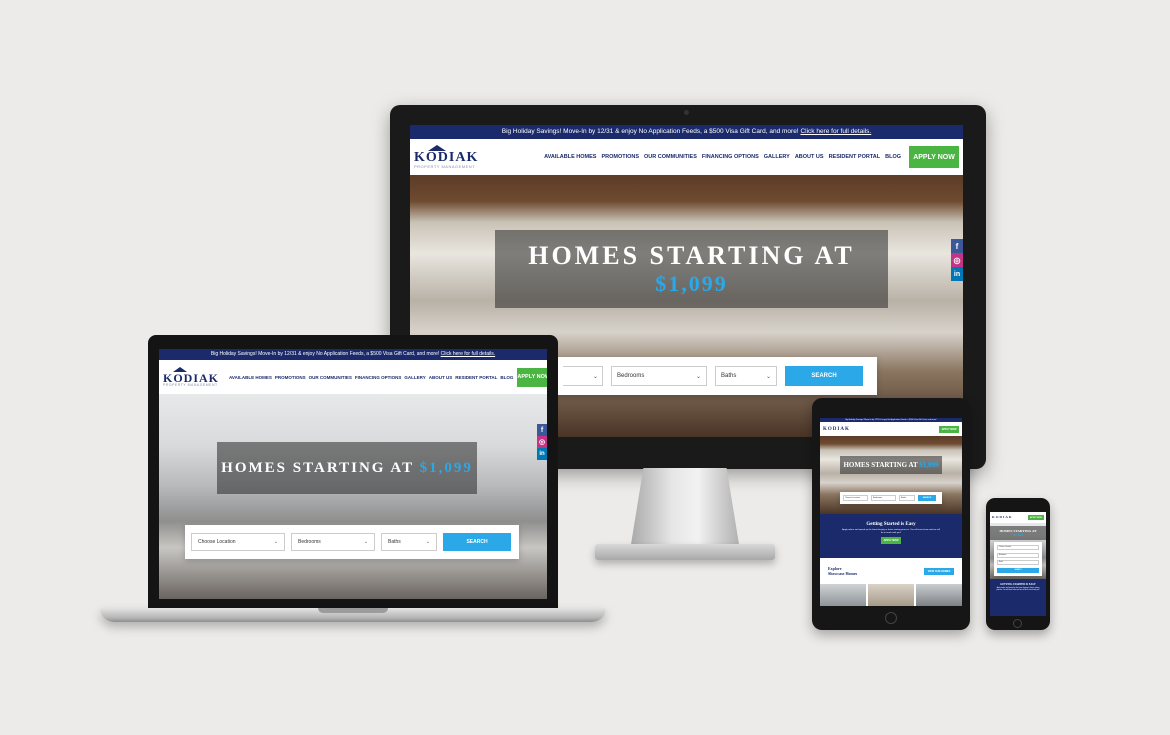  Describe the element at coordinates (891, 618) in the screenshot. I see `tablet-home-button` at that location.